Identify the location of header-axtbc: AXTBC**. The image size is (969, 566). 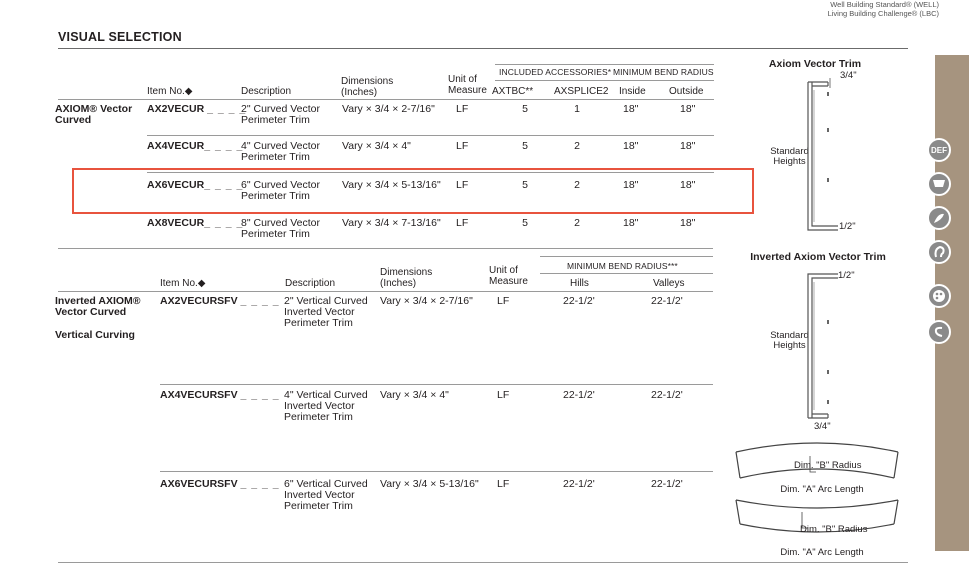
(513, 91).